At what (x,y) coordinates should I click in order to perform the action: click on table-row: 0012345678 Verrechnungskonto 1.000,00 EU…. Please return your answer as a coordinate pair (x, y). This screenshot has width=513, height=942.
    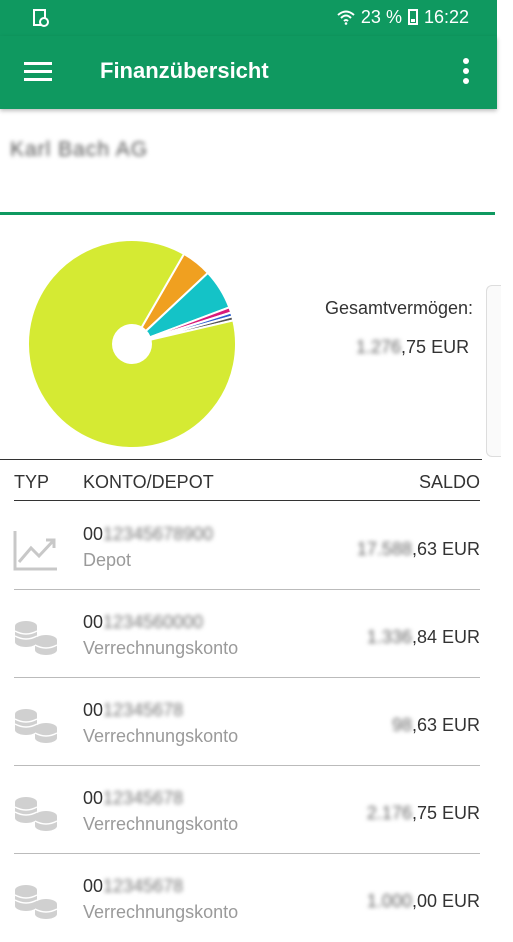
    Looking at the image, I should click on (248, 898).